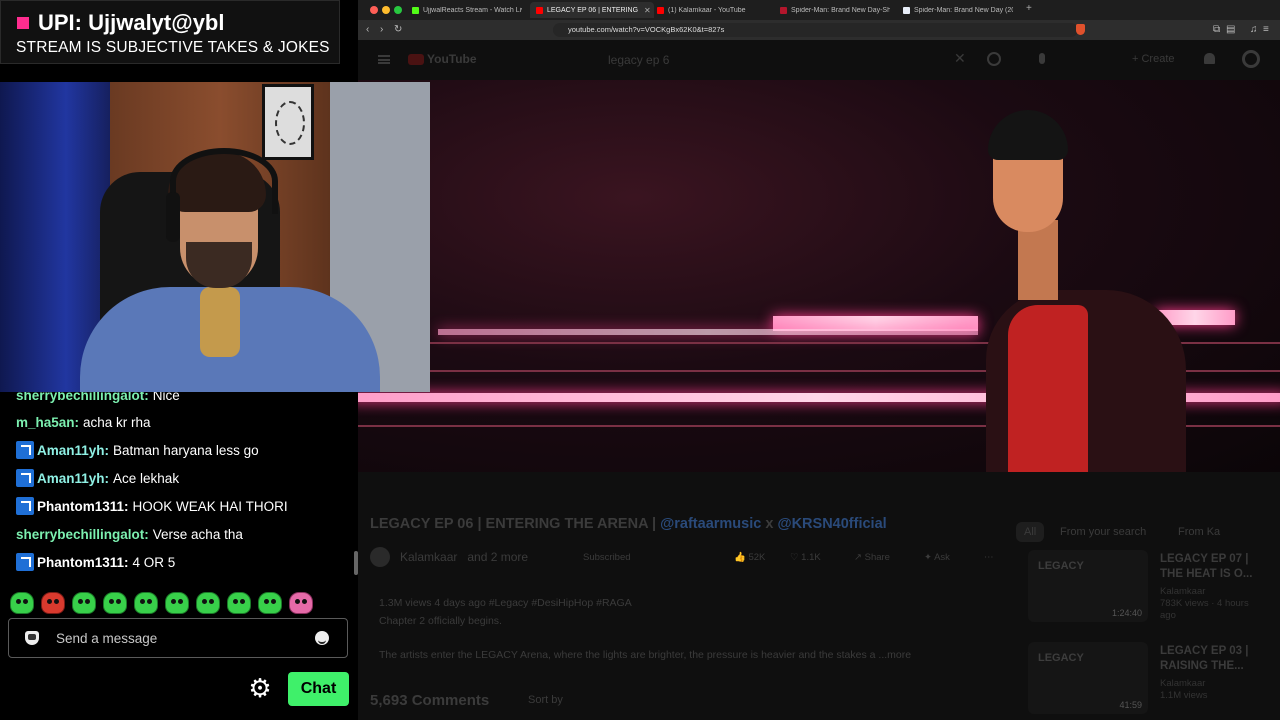  What do you see at coordinates (1266, 30) in the screenshot?
I see `menu-dots-icon: ≡` at bounding box center [1266, 30].